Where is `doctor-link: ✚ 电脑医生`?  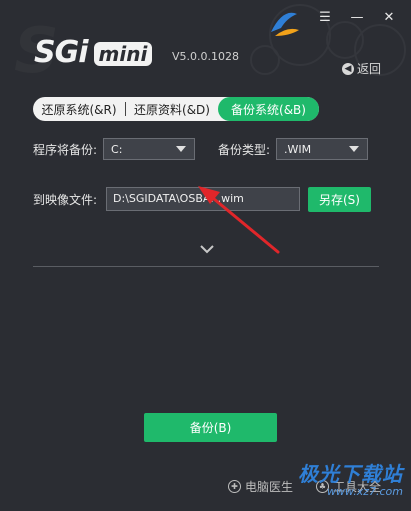
doctor-link: ✚ 电脑医生 is located at coordinates (260, 486).